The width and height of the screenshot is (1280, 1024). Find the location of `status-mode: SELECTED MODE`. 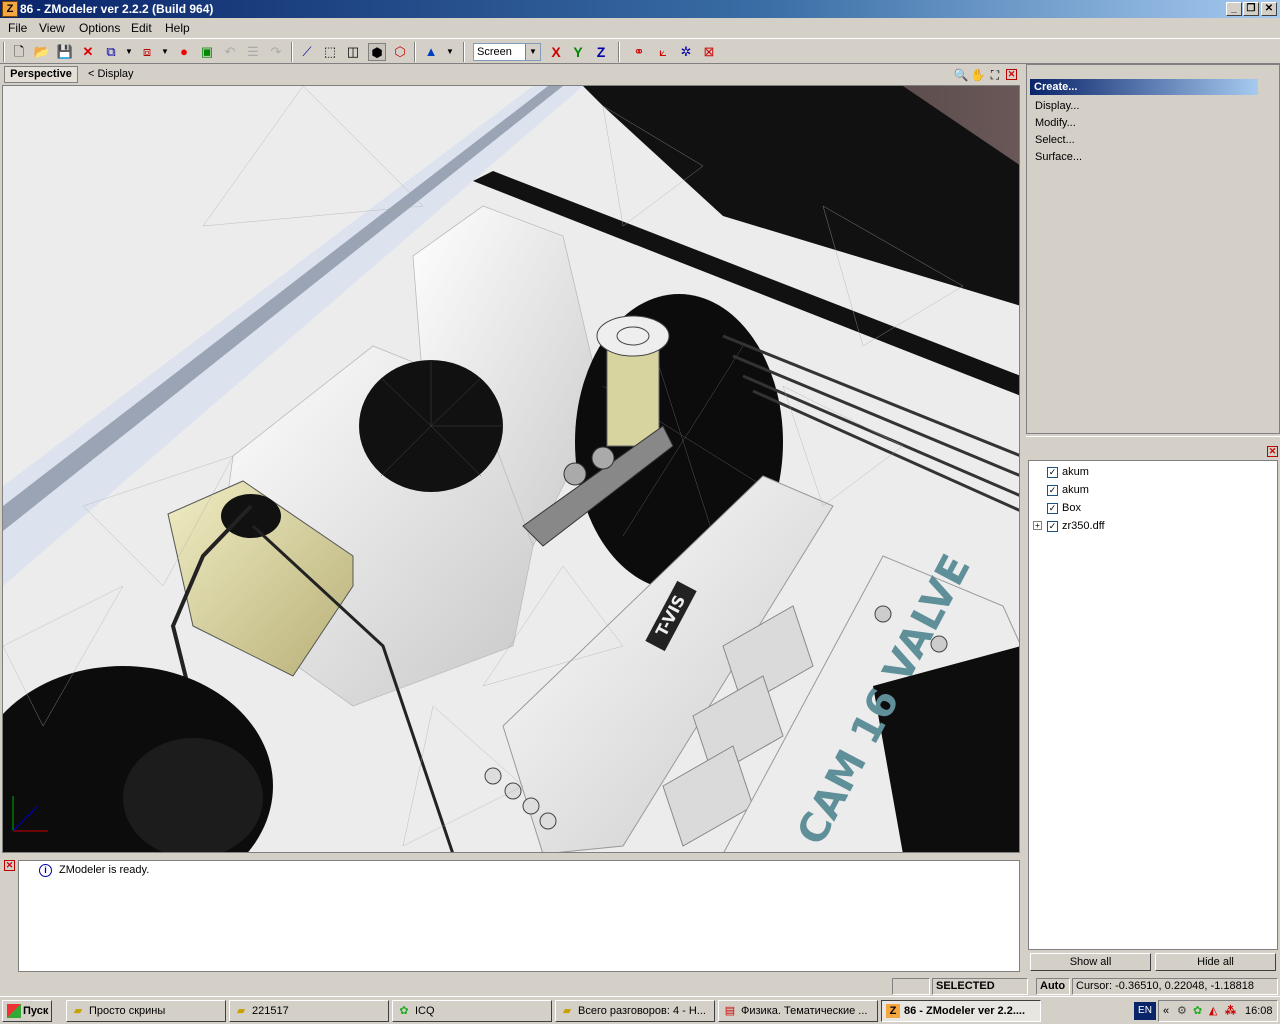

status-mode: SELECTED MODE is located at coordinates (980, 992).